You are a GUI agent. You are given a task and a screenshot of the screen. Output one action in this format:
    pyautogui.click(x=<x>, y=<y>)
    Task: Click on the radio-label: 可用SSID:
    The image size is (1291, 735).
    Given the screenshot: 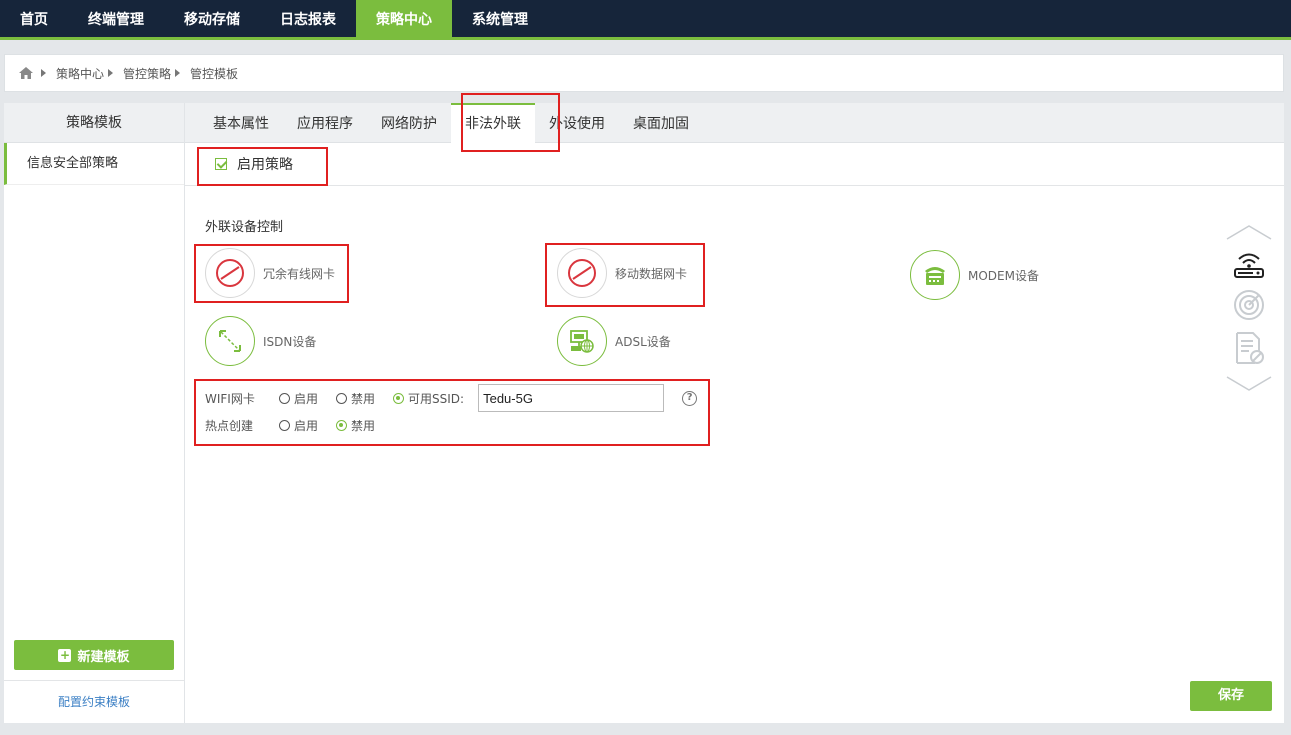 What is the action you would take?
    pyautogui.click(x=436, y=398)
    